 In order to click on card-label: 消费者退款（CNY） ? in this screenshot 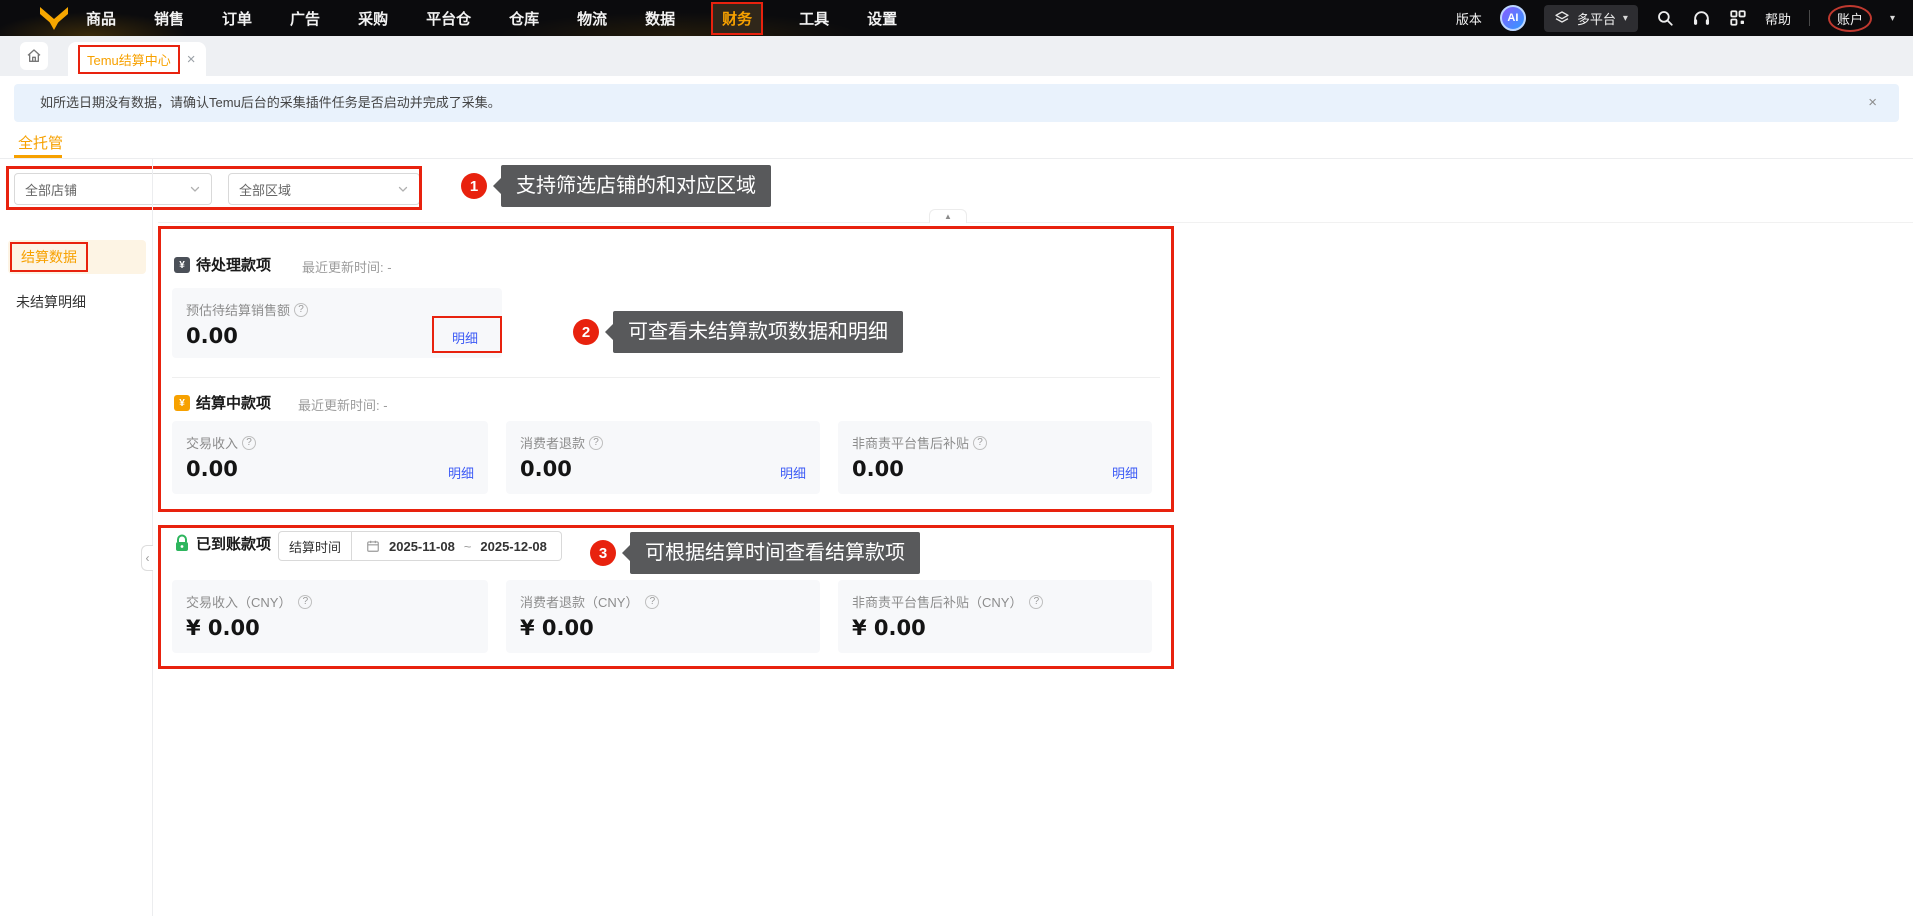, I will do `click(590, 601)`.